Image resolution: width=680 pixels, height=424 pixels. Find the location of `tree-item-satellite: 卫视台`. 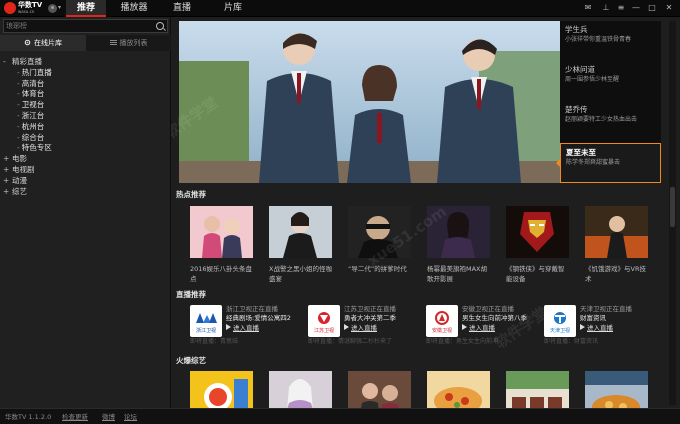

tree-item-satellite: 卫视台 is located at coordinates (85, 105).